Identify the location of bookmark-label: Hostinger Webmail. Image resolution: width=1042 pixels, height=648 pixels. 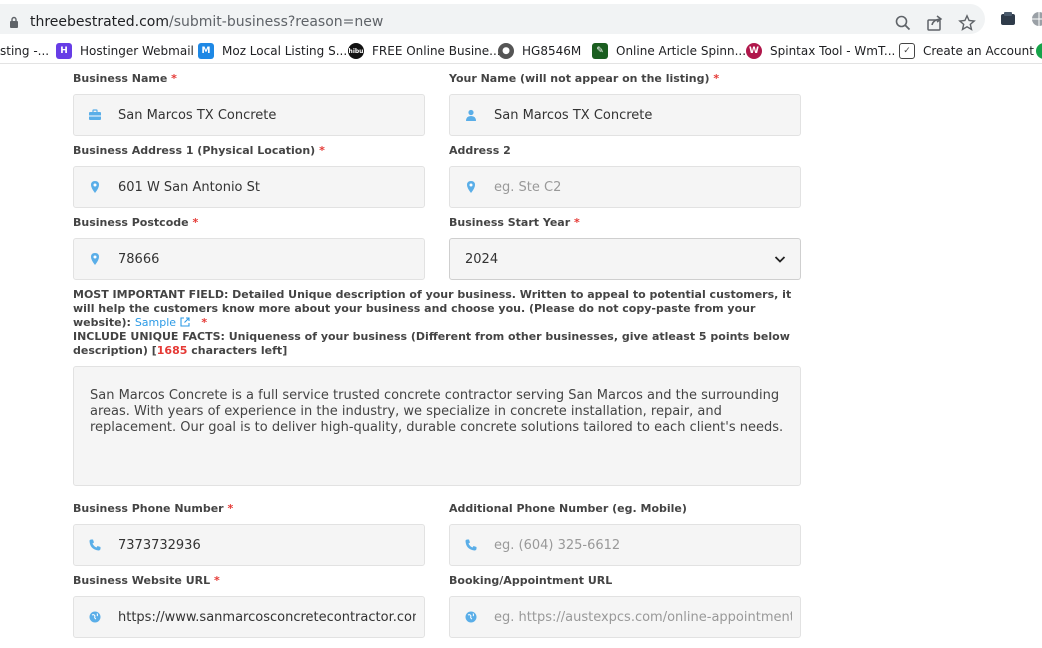
(137, 51).